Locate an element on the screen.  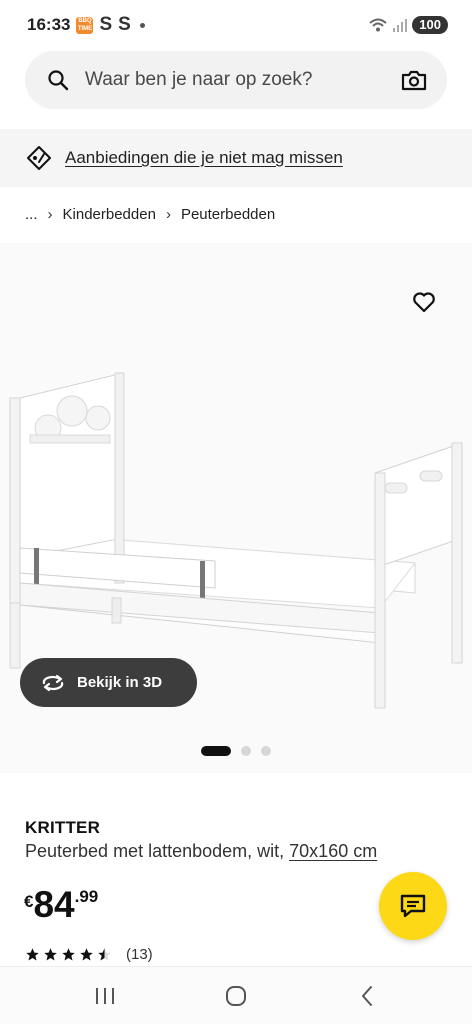
status-time: 16:33 is located at coordinates (49, 24).